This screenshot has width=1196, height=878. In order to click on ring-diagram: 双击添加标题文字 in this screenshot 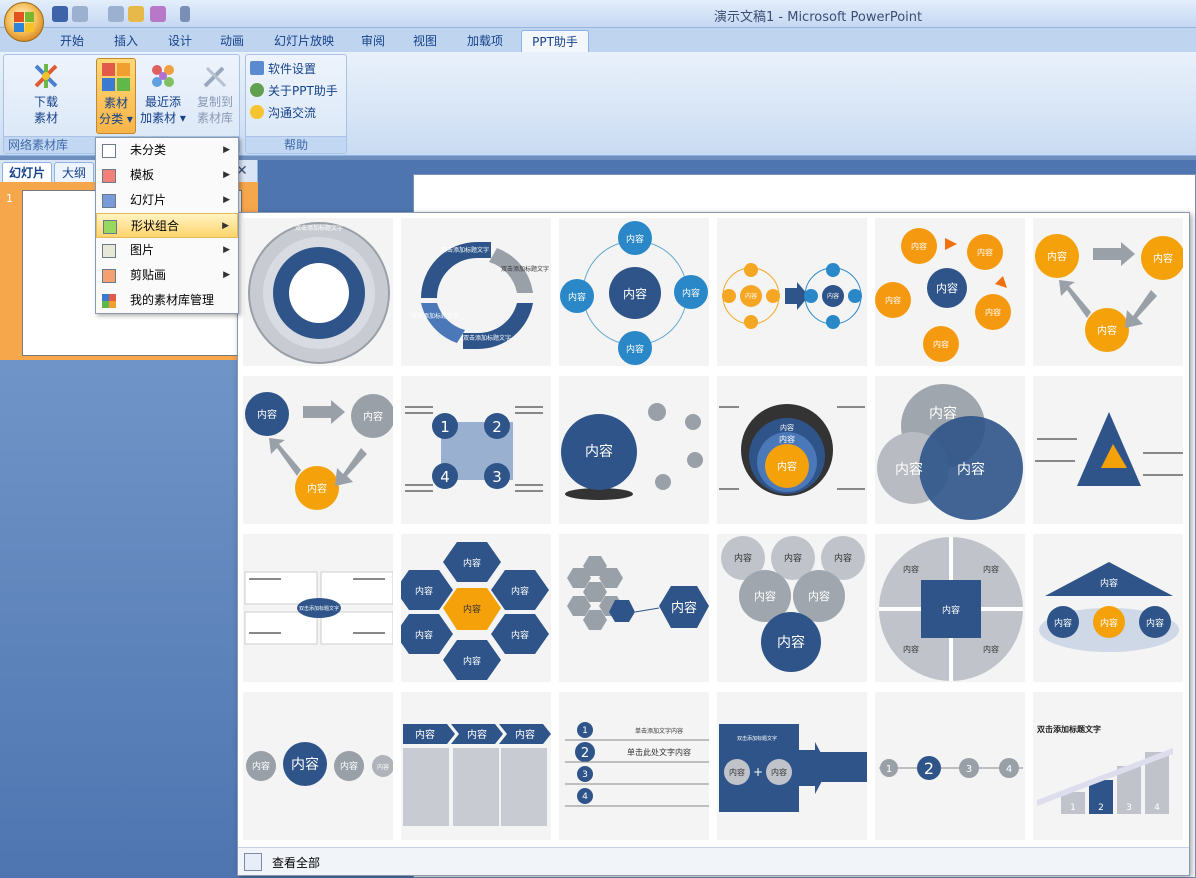, I will do `click(319, 293)`.